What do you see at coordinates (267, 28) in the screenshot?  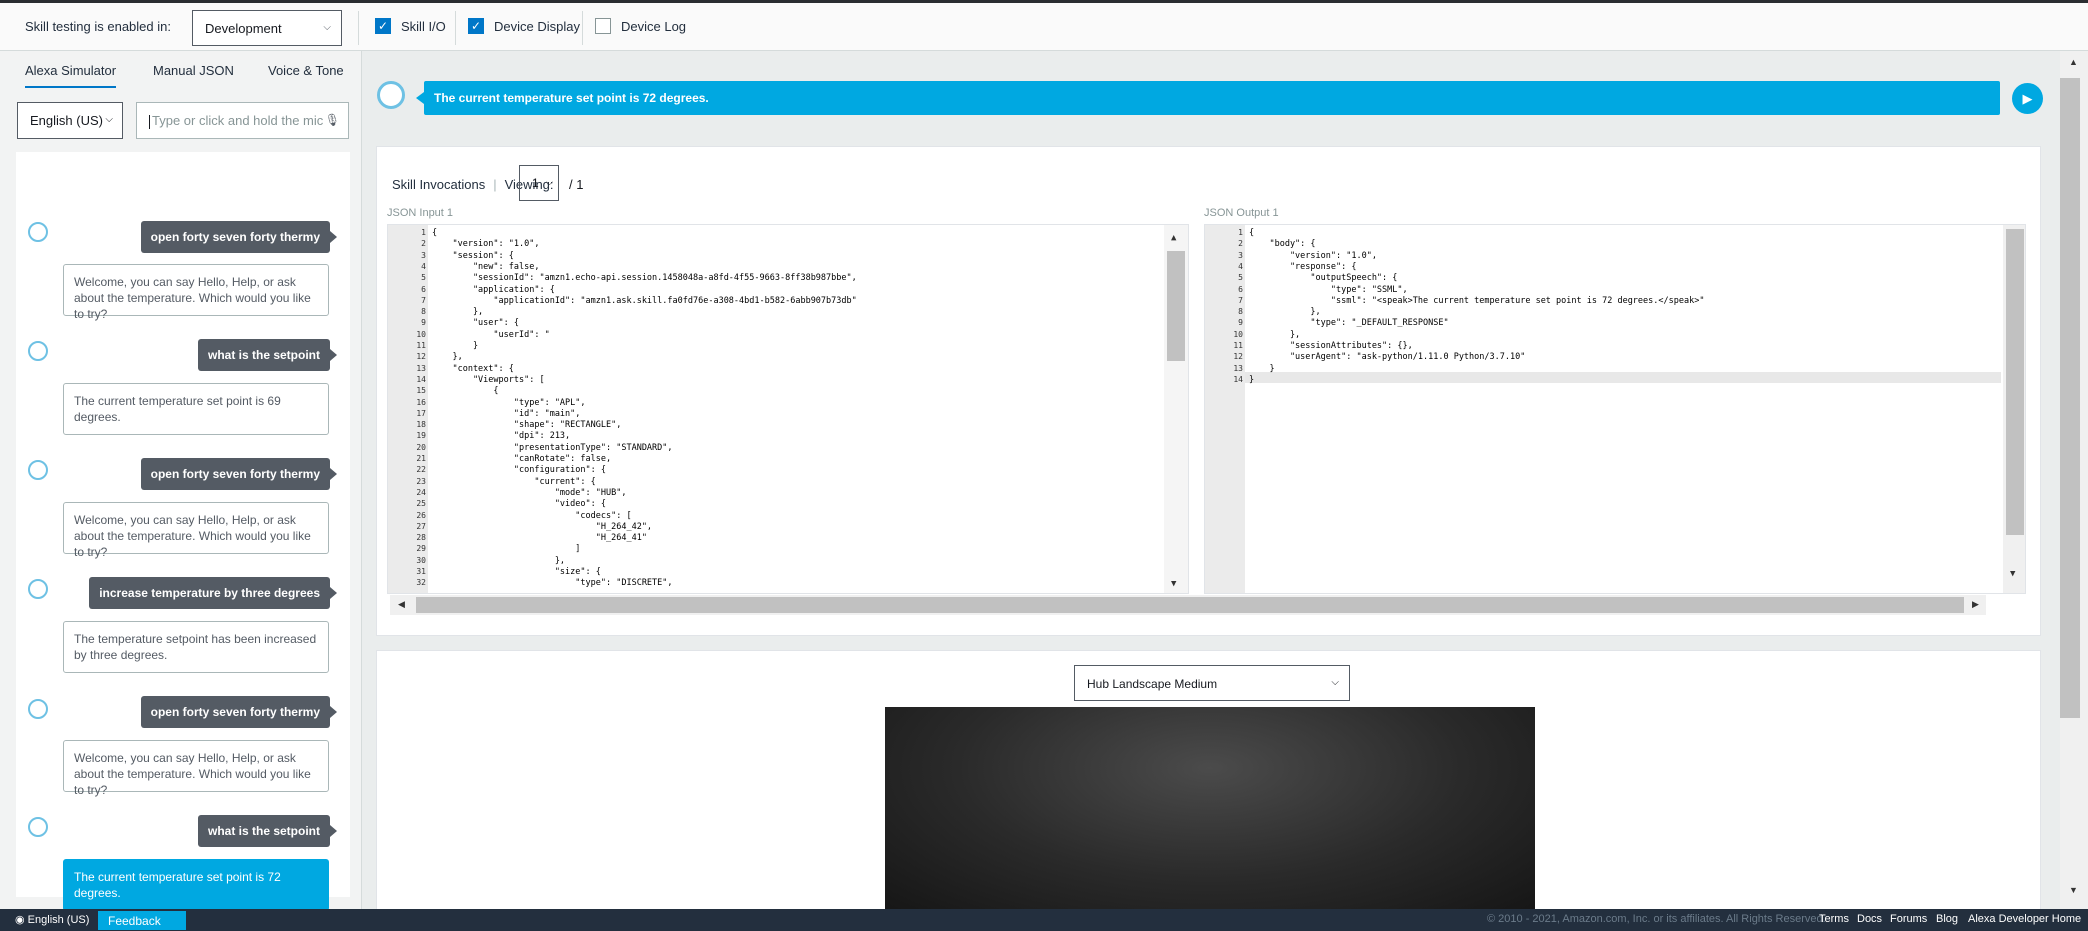 I see `environment-select: Development ⌵` at bounding box center [267, 28].